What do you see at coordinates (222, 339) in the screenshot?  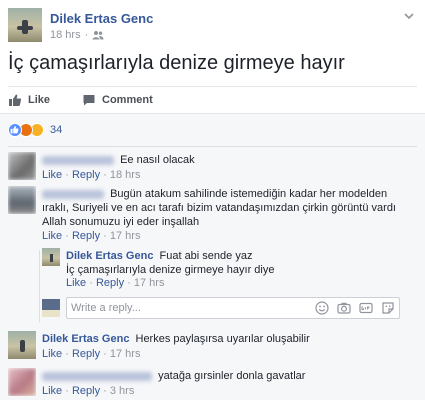 I see `comment-text: Herkes paylaşırsa uyarılar oluşabilir` at bounding box center [222, 339].